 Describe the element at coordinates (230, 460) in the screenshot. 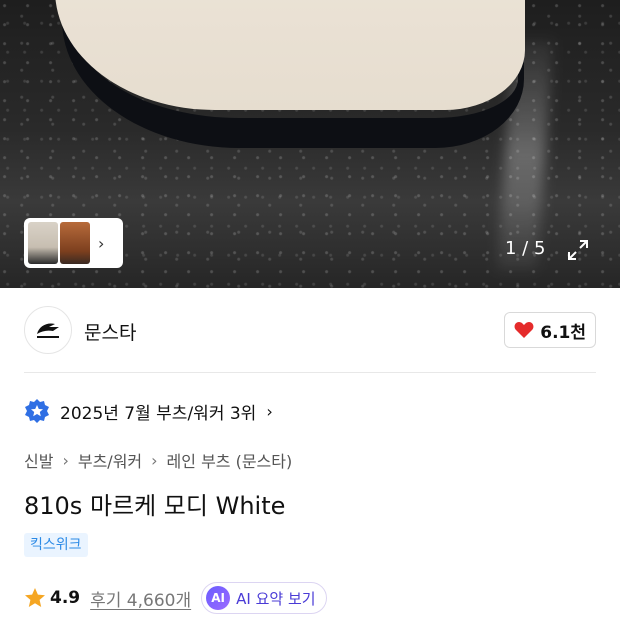

I see `breadcrumb-item: 레인 부츠 (문스타)` at that location.